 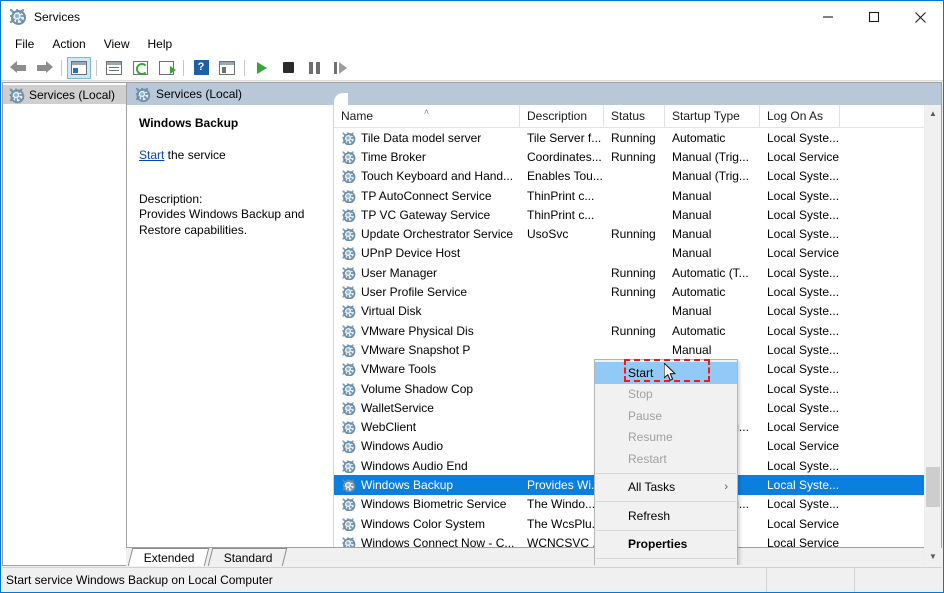 What do you see at coordinates (68, 44) in the screenshot?
I see `menu-action: Action` at bounding box center [68, 44].